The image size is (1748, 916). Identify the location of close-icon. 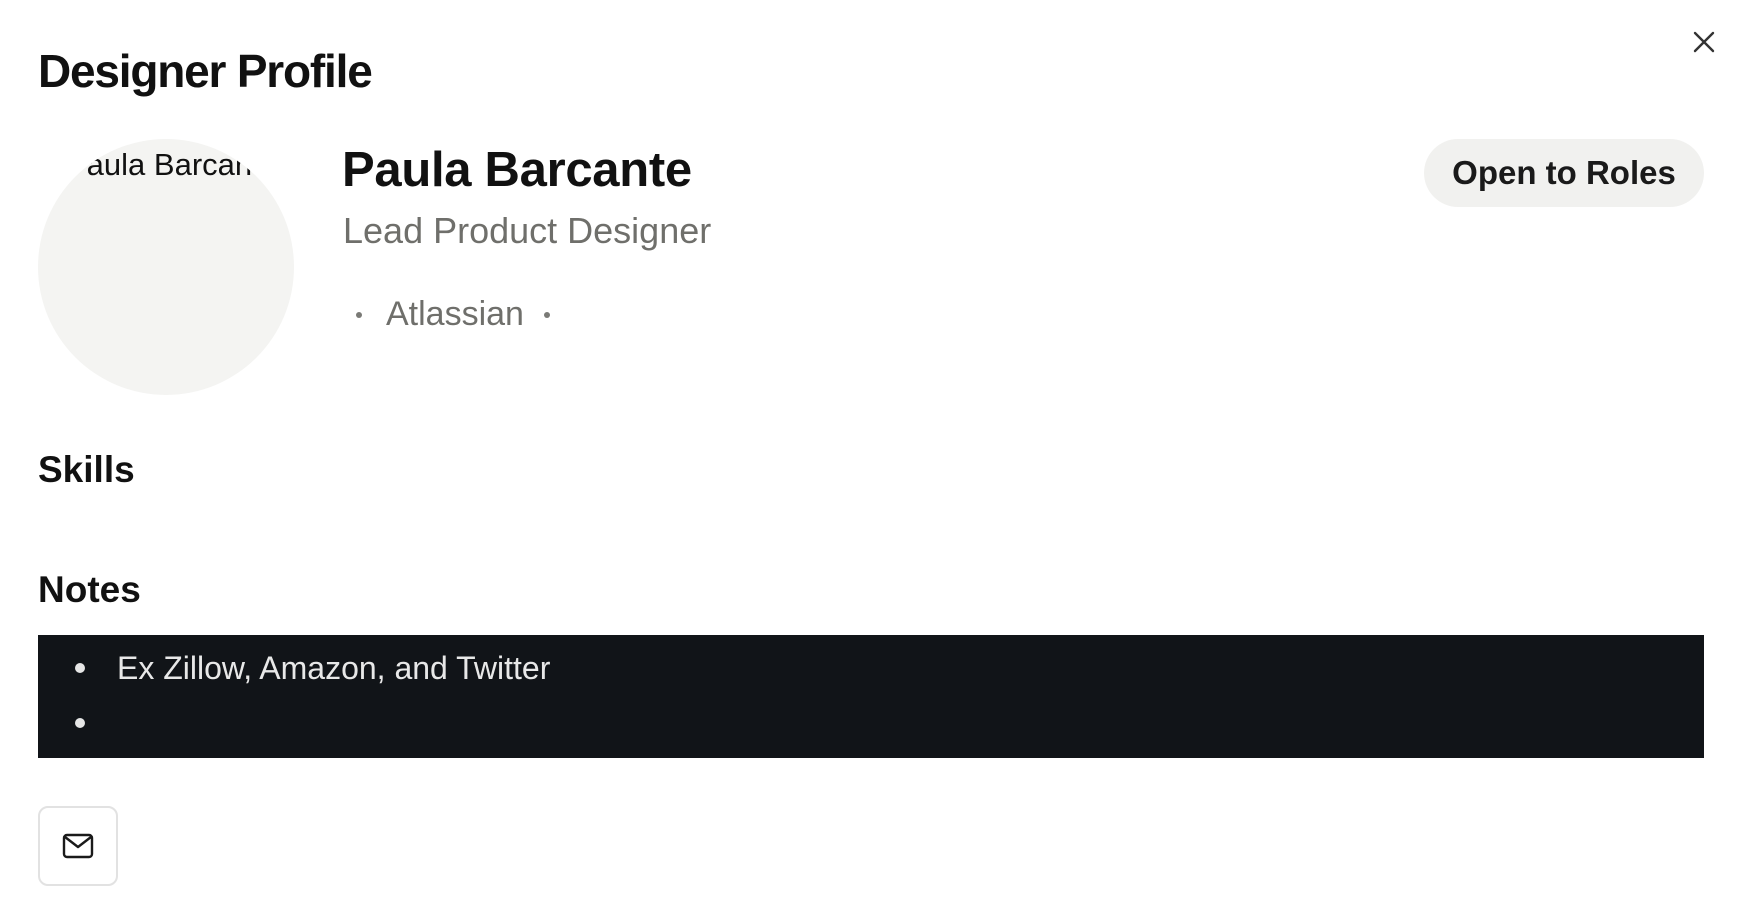
(1704, 42).